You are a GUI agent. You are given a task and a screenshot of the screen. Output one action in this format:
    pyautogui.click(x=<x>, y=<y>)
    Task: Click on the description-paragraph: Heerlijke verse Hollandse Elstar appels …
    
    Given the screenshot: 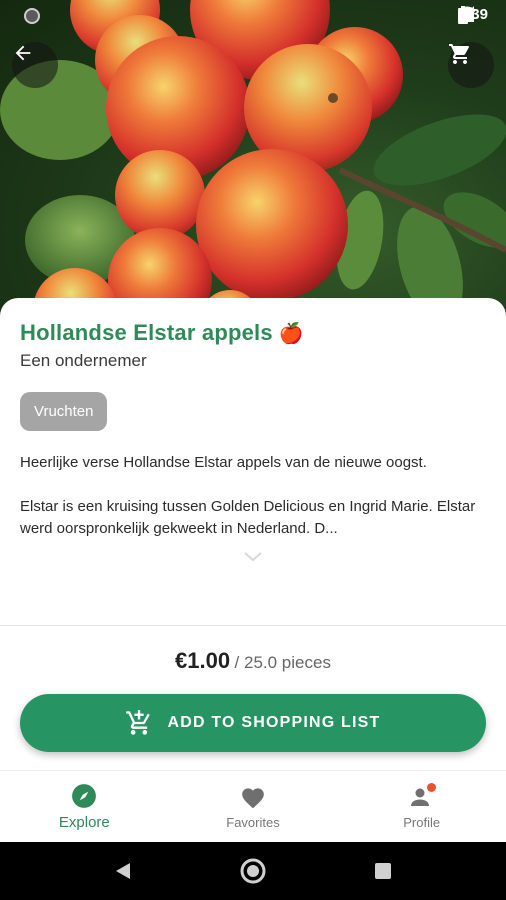 What is the action you would take?
    pyautogui.click(x=223, y=462)
    